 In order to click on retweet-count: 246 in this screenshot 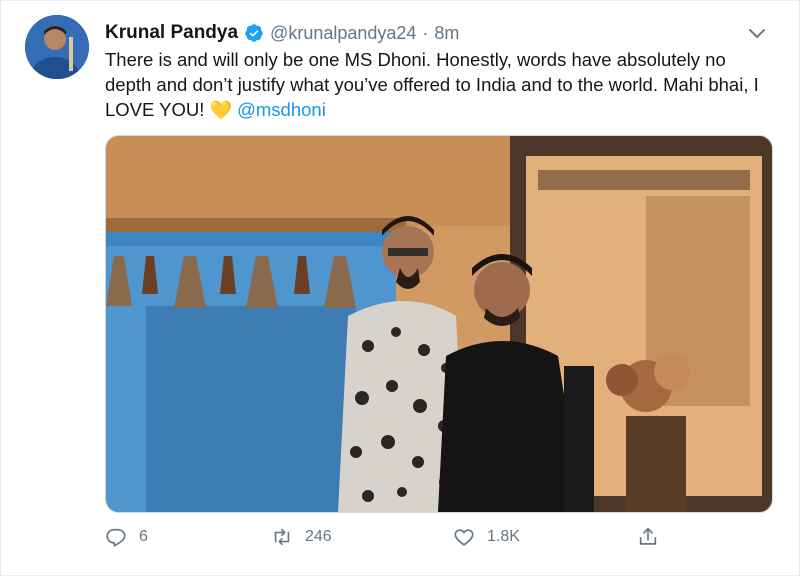, I will do `click(318, 536)`.